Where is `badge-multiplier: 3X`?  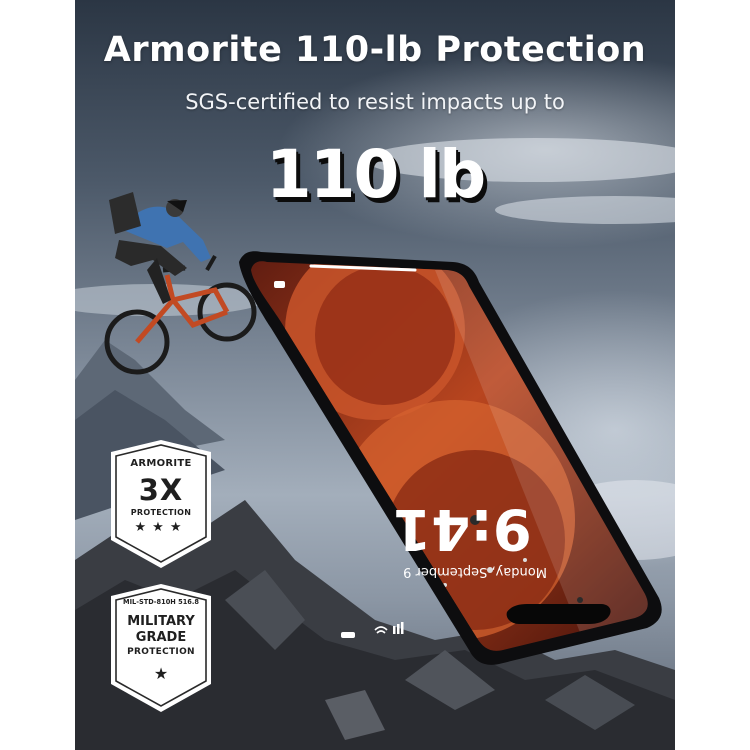
badge-multiplier: 3X is located at coordinates (161, 490).